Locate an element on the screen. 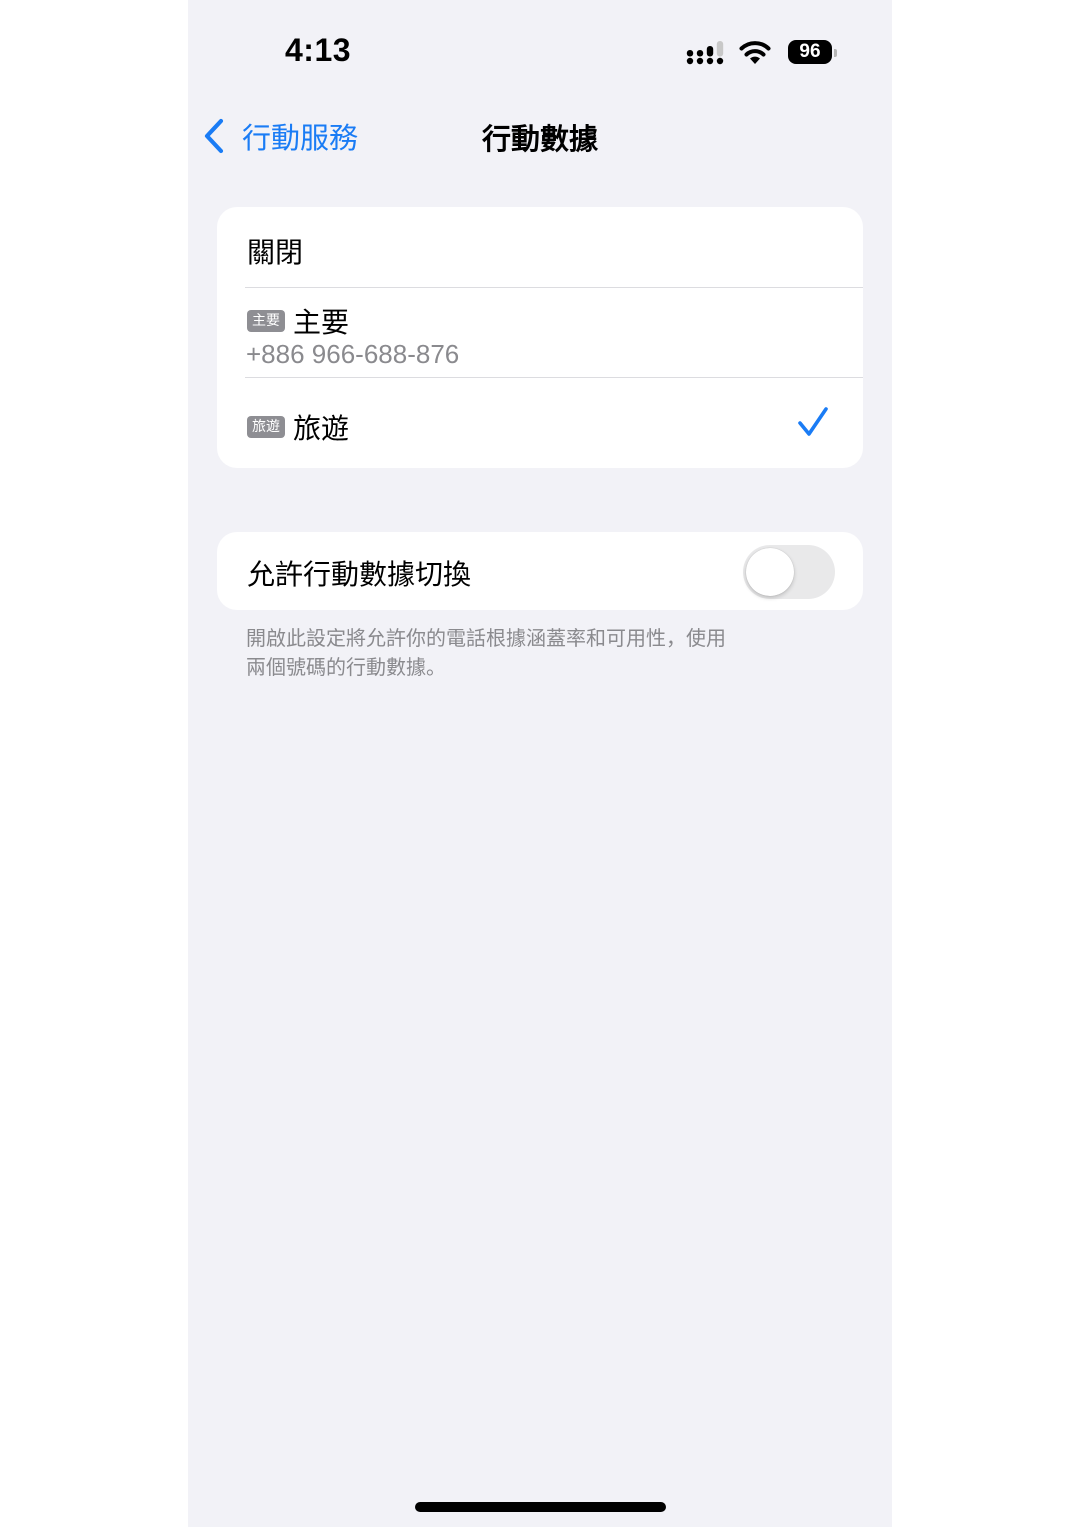  battery-cap is located at coordinates (835, 53).